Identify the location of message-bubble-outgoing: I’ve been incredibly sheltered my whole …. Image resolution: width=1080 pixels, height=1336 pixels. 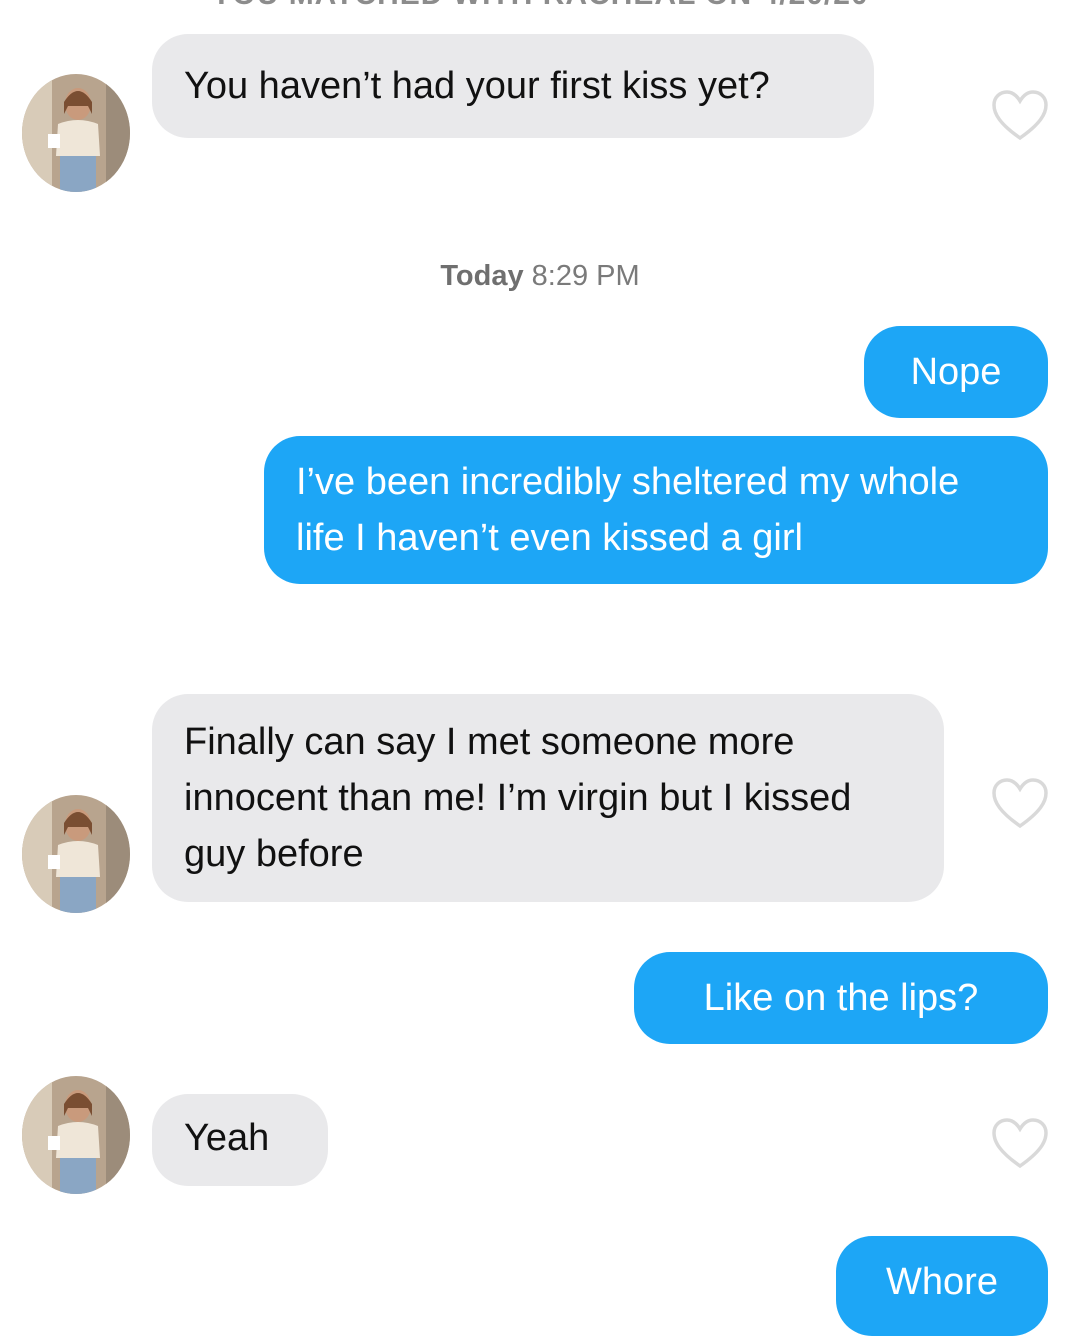
(656, 510).